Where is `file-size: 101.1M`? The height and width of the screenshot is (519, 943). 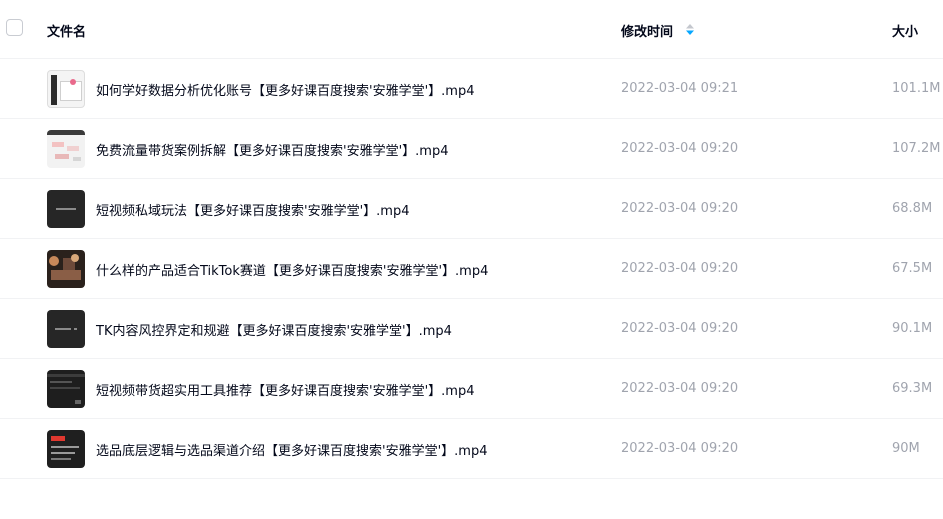 file-size: 101.1M is located at coordinates (916, 88).